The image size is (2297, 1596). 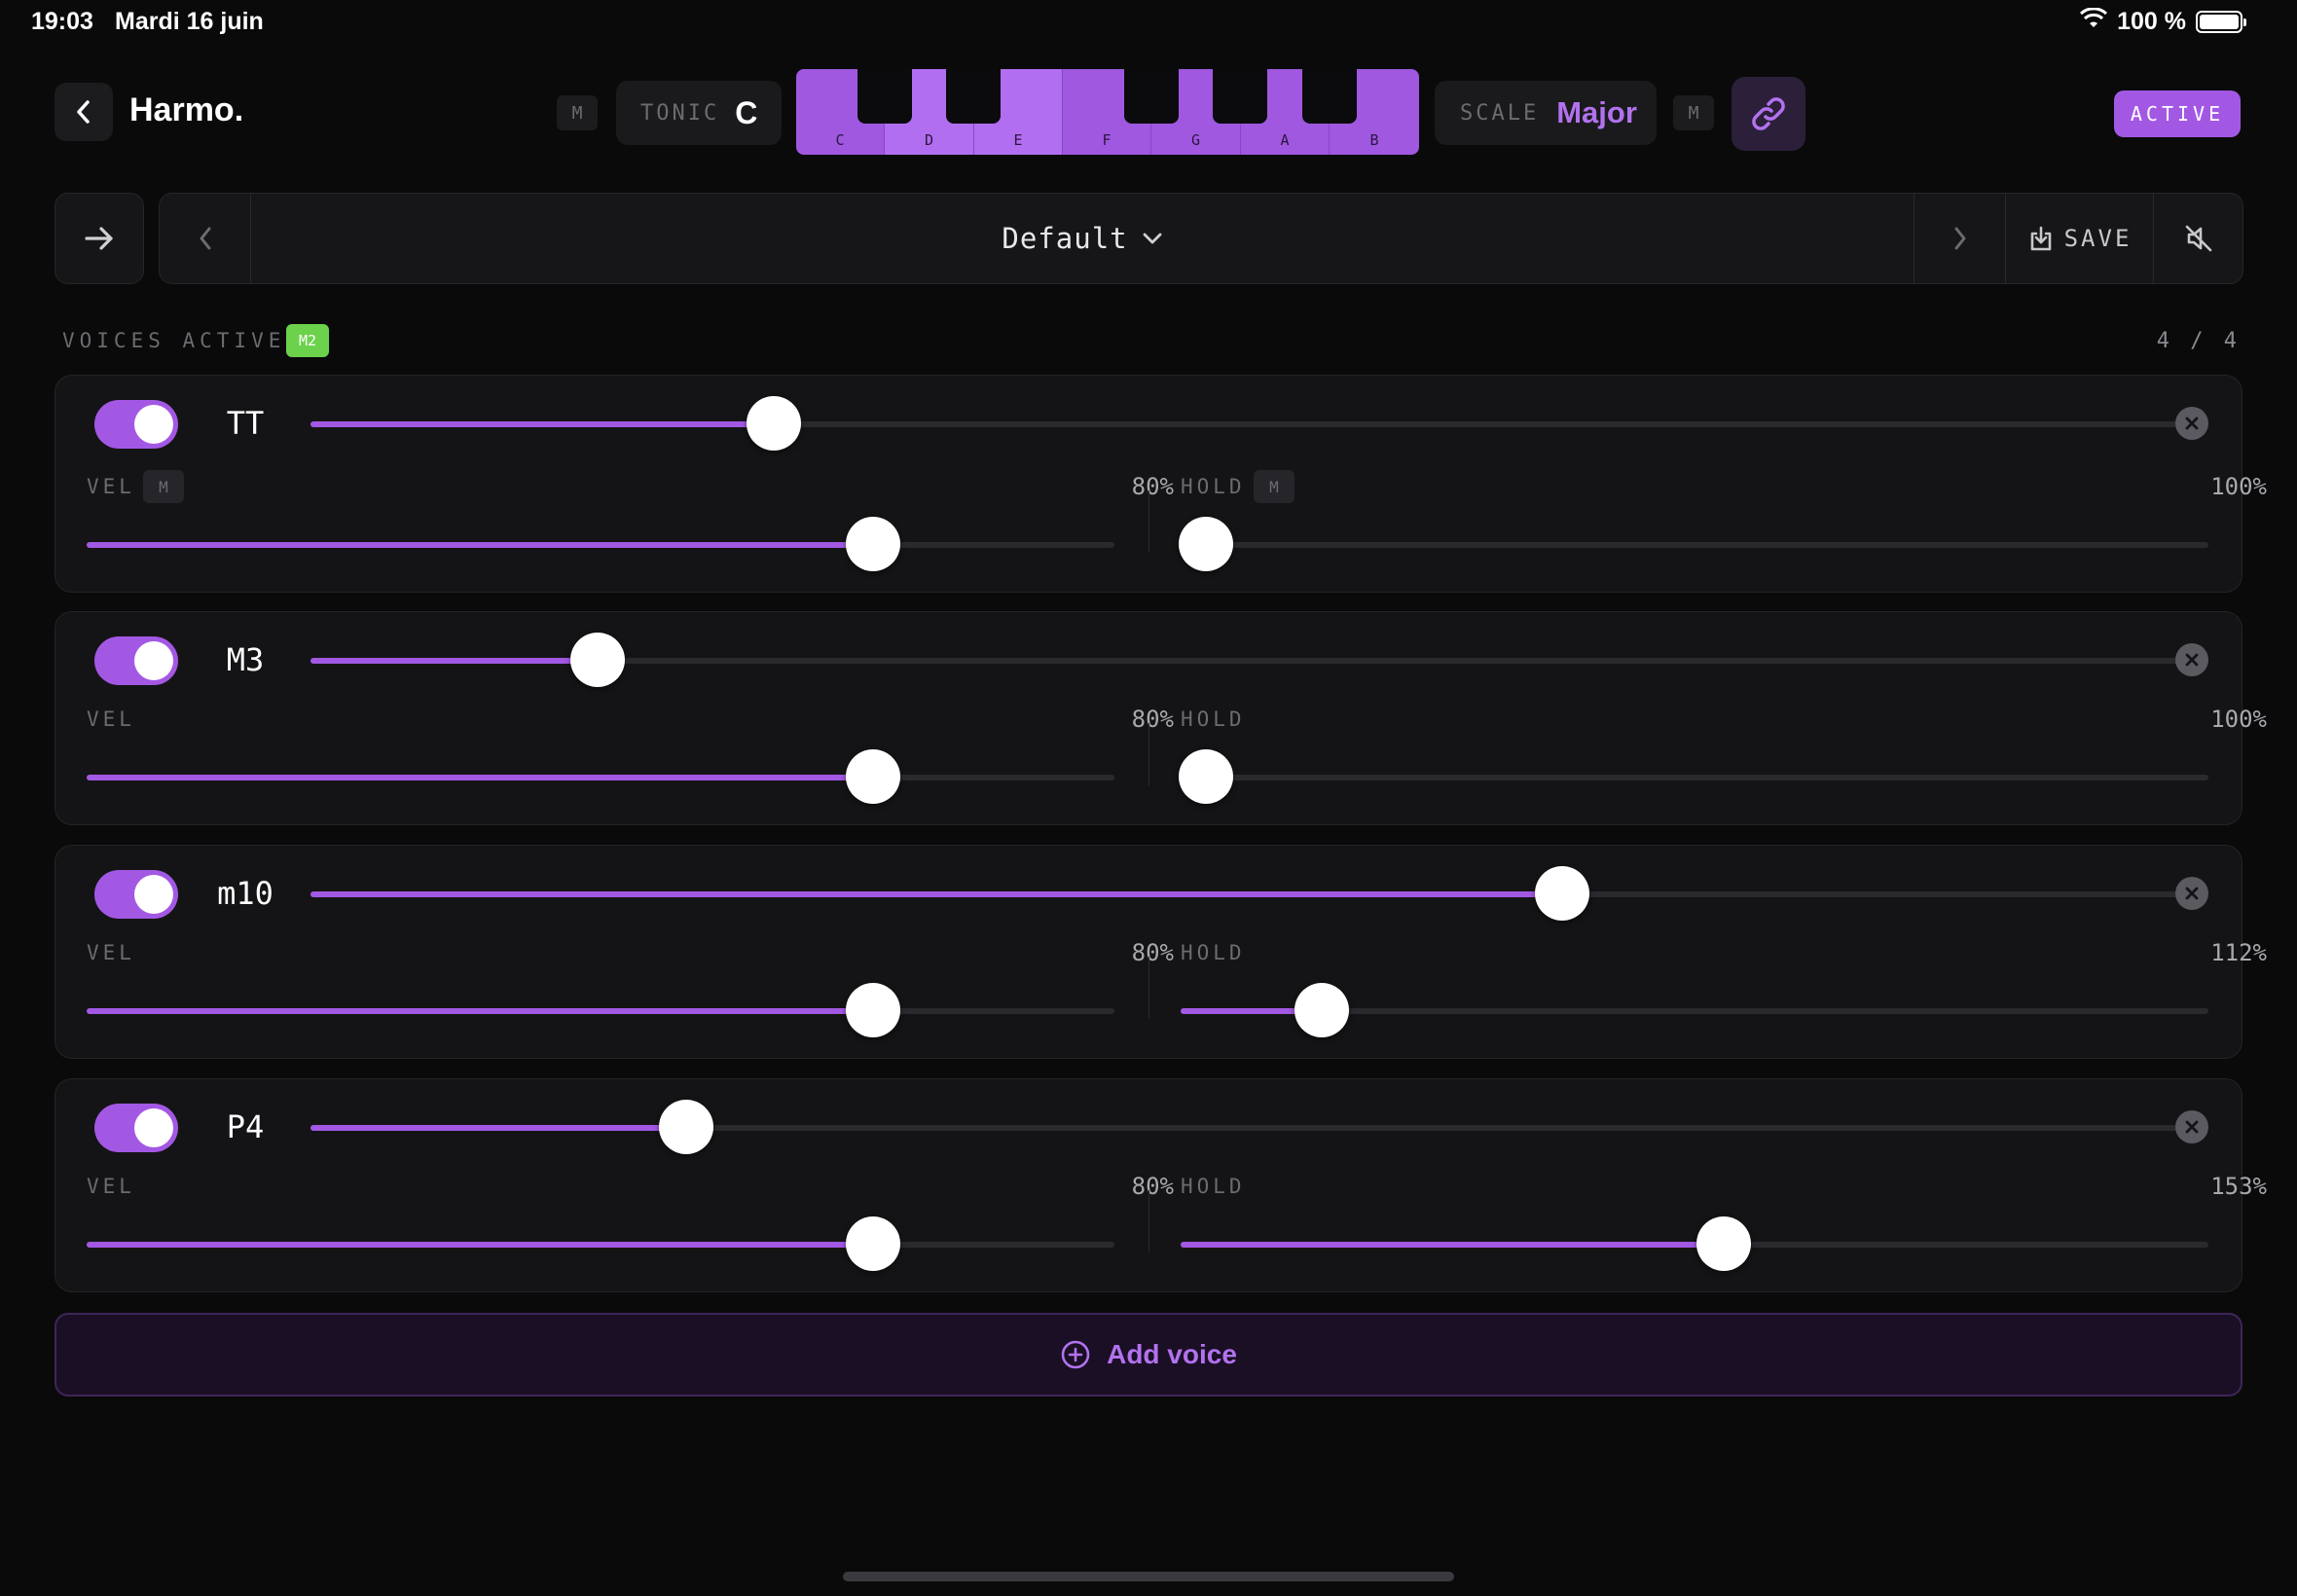 I want to click on black-key-d-sharp, so click(x=974, y=97).